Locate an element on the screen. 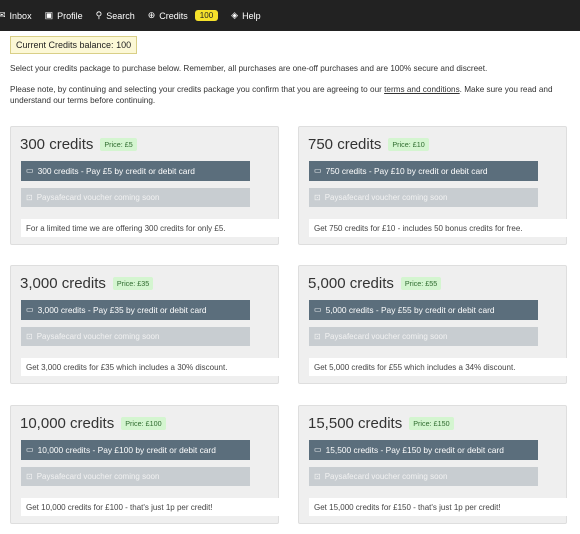 This screenshot has width=580, height=534. price-tag: Price: £150 is located at coordinates (431, 423).